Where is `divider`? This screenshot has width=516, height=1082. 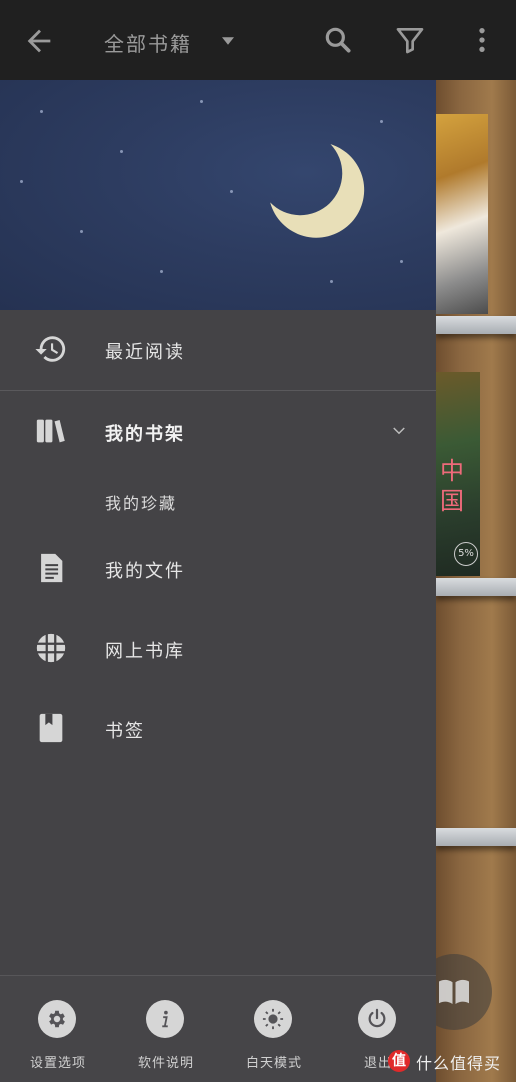
divider is located at coordinates (218, 390).